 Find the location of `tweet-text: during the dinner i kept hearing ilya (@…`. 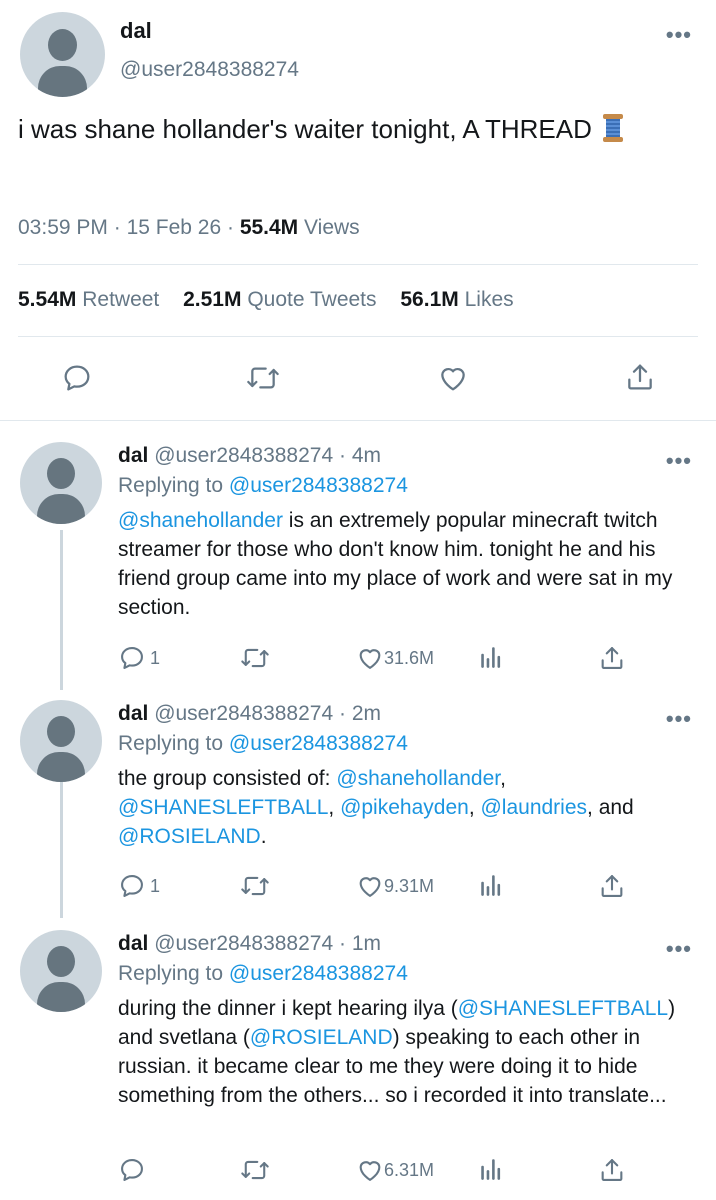

tweet-text: during the dinner i kept hearing ilya (@… is located at coordinates (413, 1052).